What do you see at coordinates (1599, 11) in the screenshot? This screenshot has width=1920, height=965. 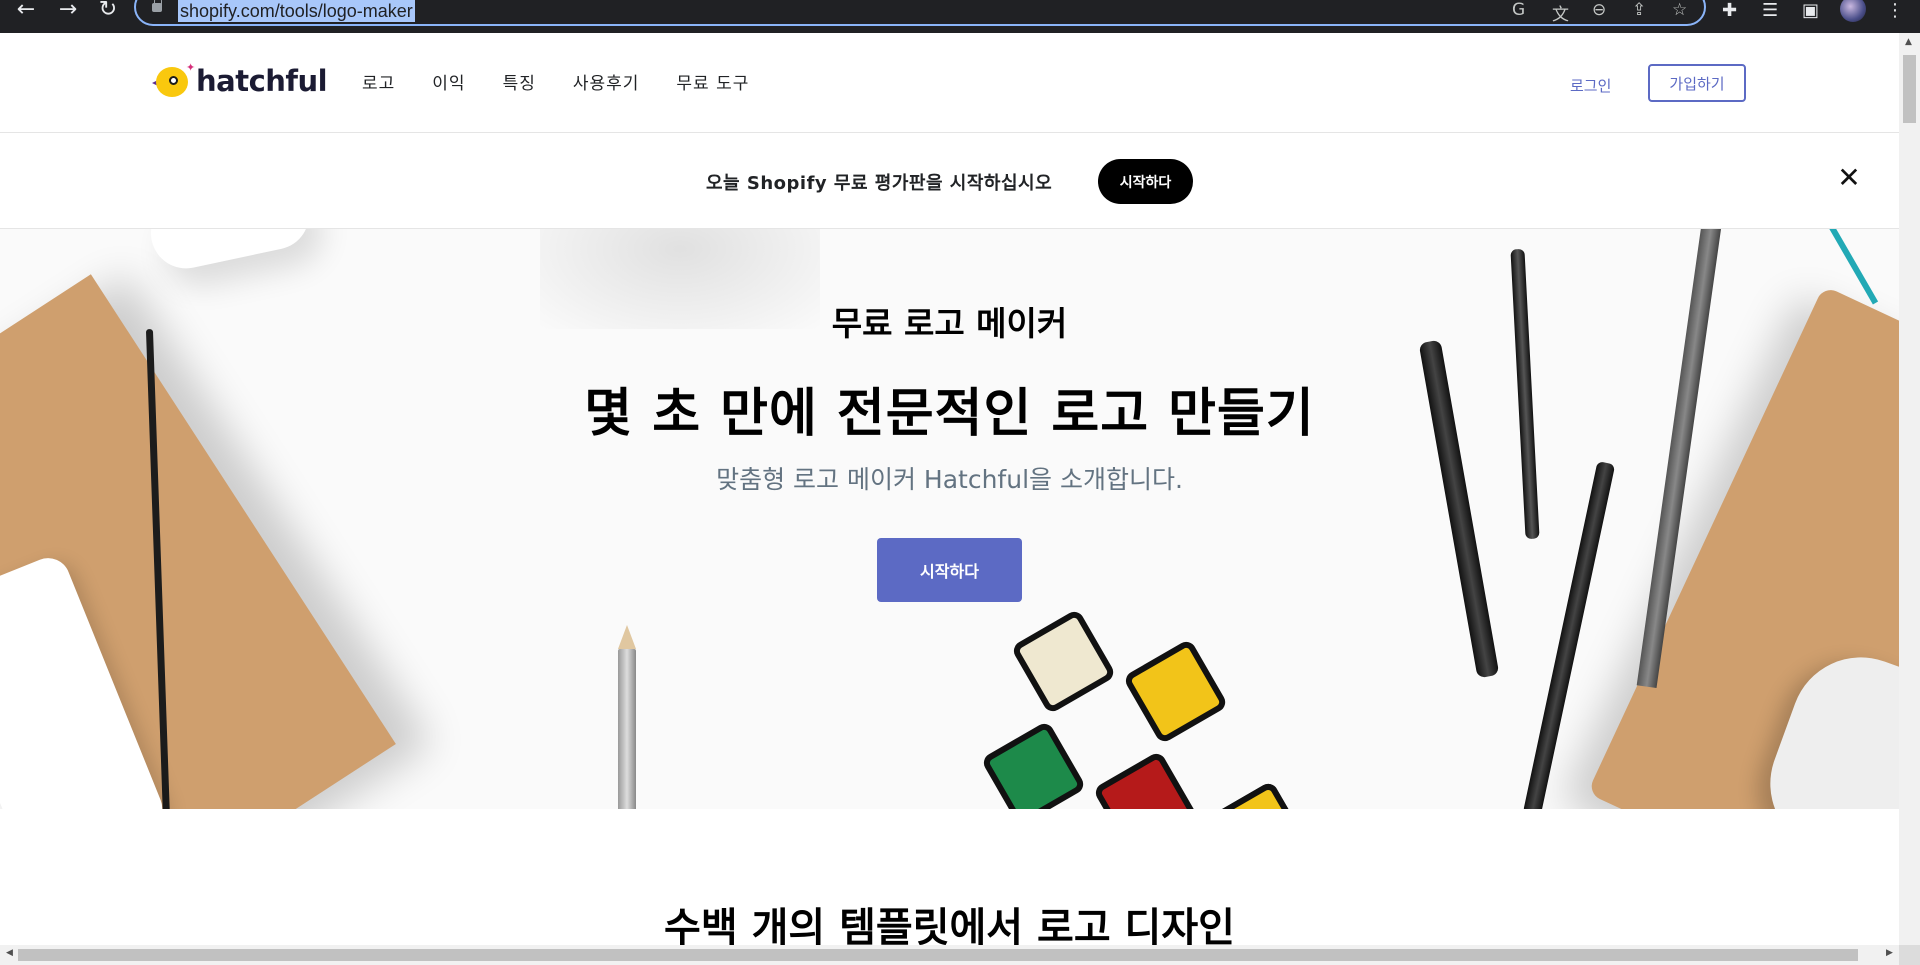 I see `zoom-out-icon: ⊖` at bounding box center [1599, 11].